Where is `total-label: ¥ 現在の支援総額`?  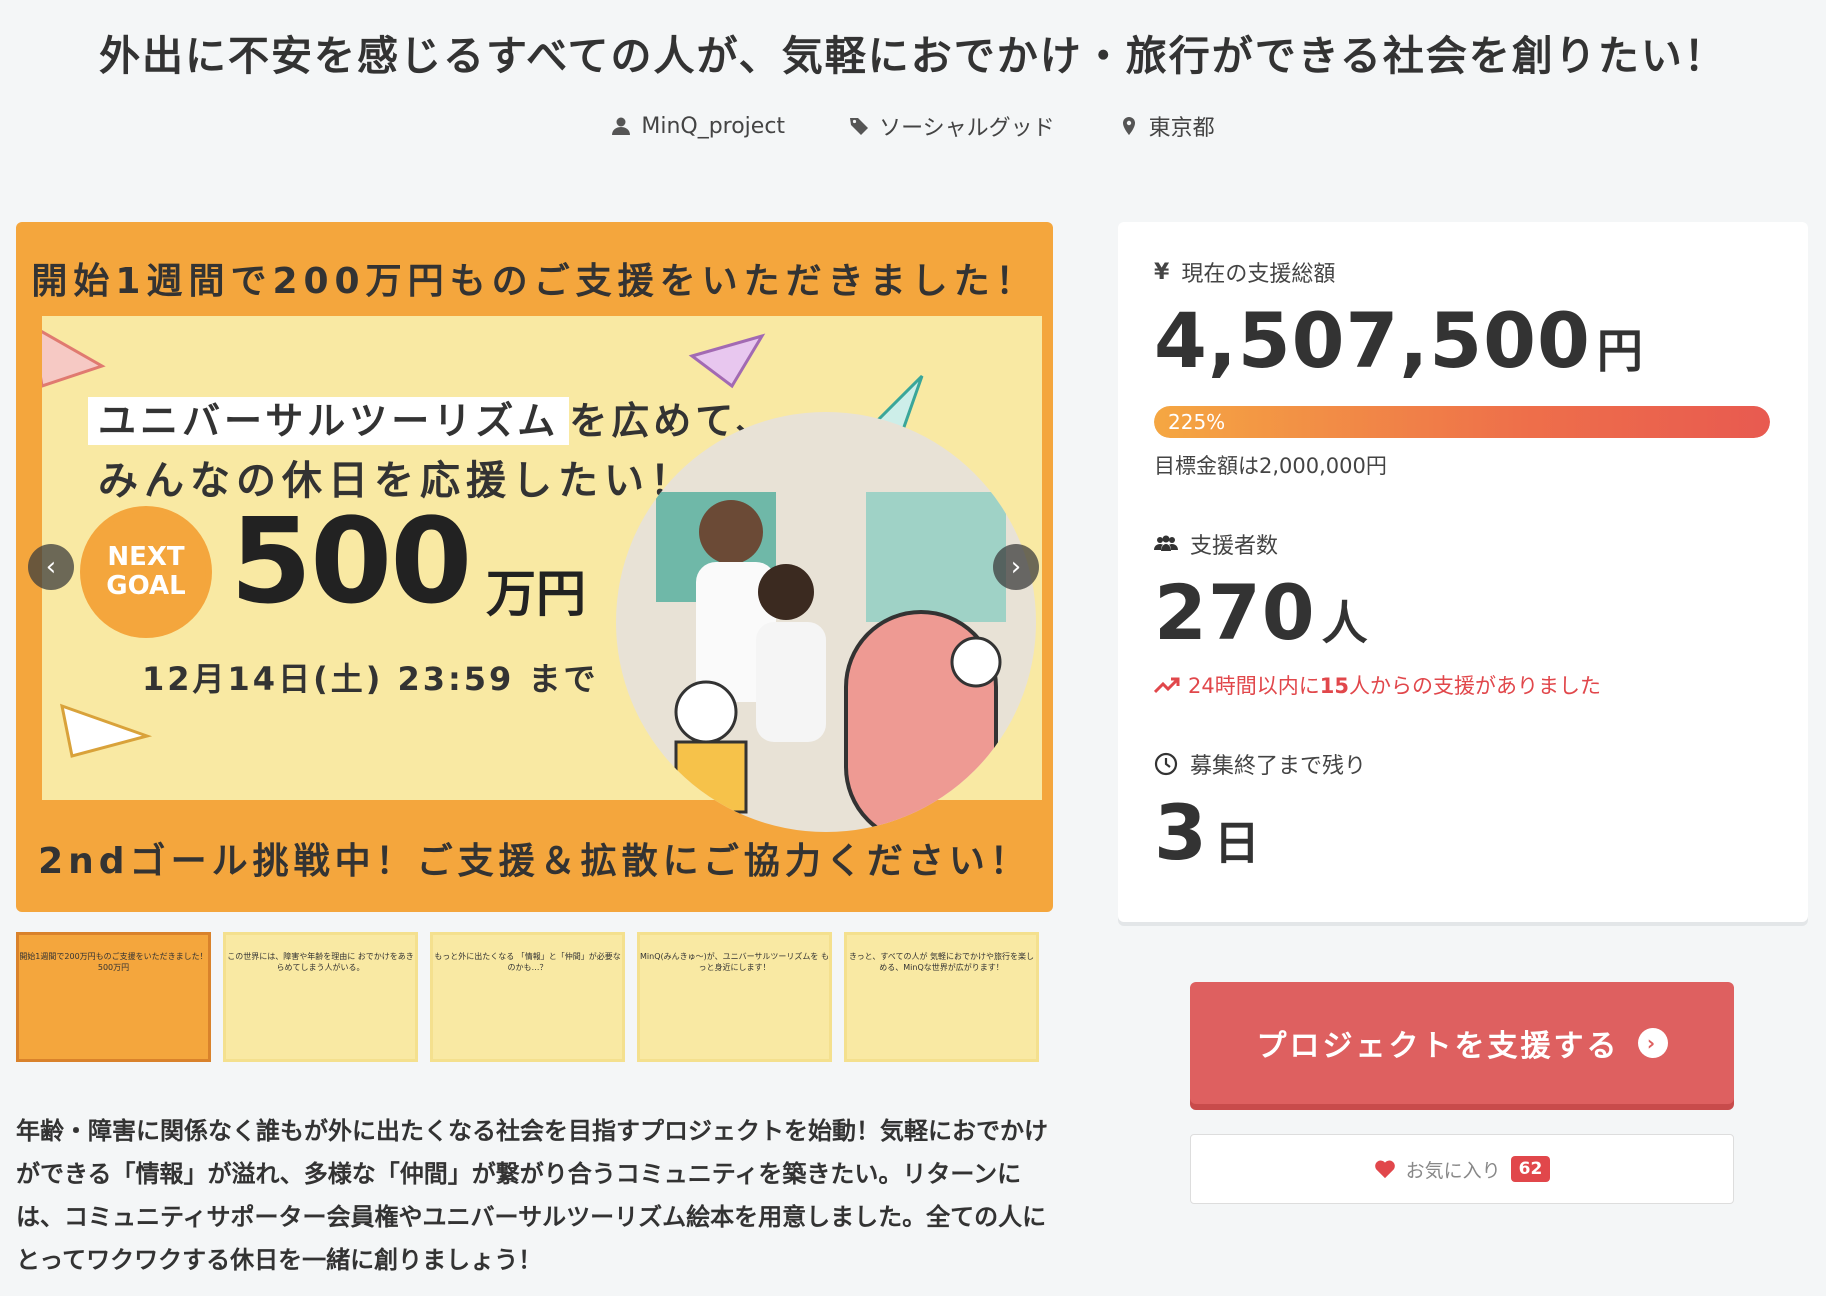 total-label: ¥ 現在の支援総額 is located at coordinates (1244, 272).